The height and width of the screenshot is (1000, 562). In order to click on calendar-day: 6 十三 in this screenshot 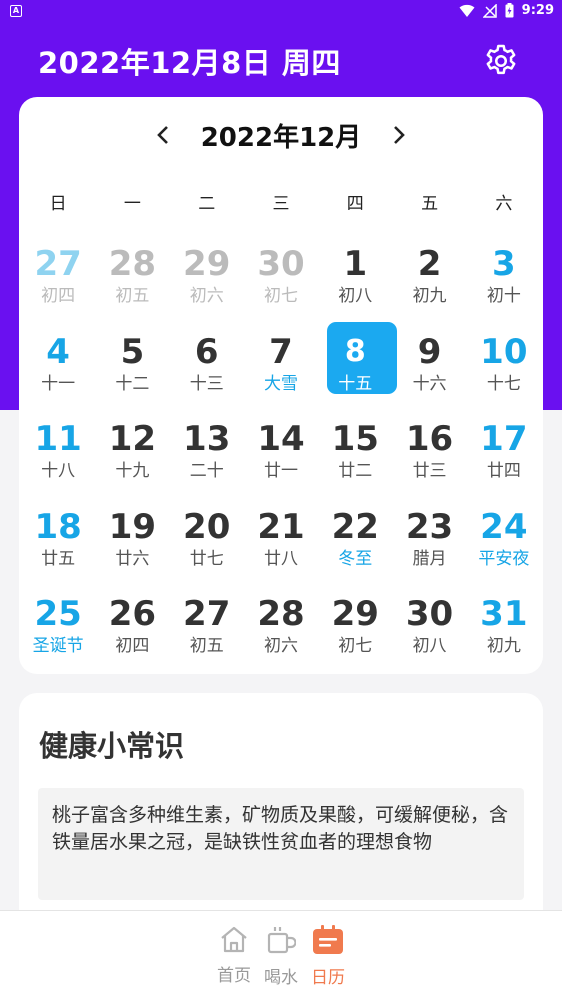, I will do `click(207, 372)`.